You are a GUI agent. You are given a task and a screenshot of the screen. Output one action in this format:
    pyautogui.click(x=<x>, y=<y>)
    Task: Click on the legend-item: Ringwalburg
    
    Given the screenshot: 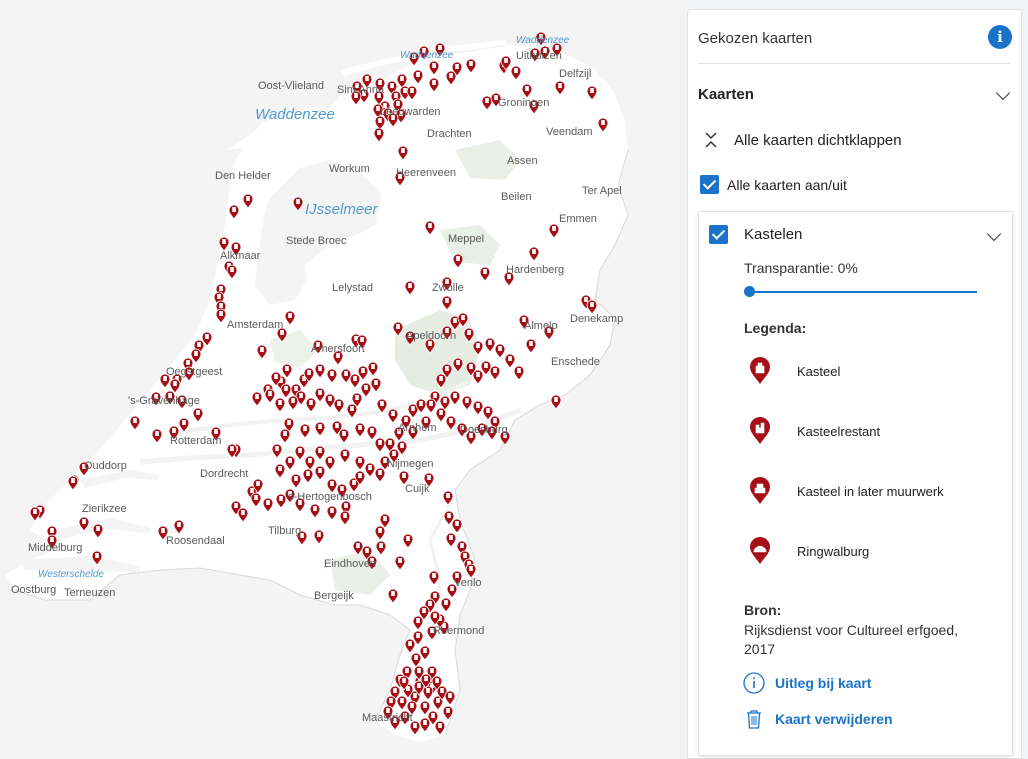 What is the action you would take?
    pyautogui.click(x=809, y=551)
    